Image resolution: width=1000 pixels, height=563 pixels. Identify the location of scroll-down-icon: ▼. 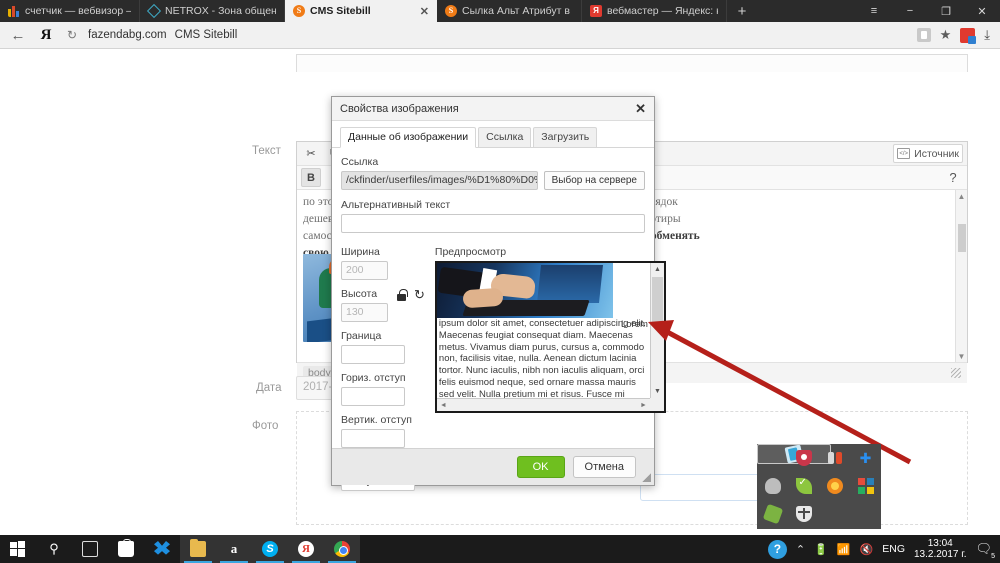
(961, 356).